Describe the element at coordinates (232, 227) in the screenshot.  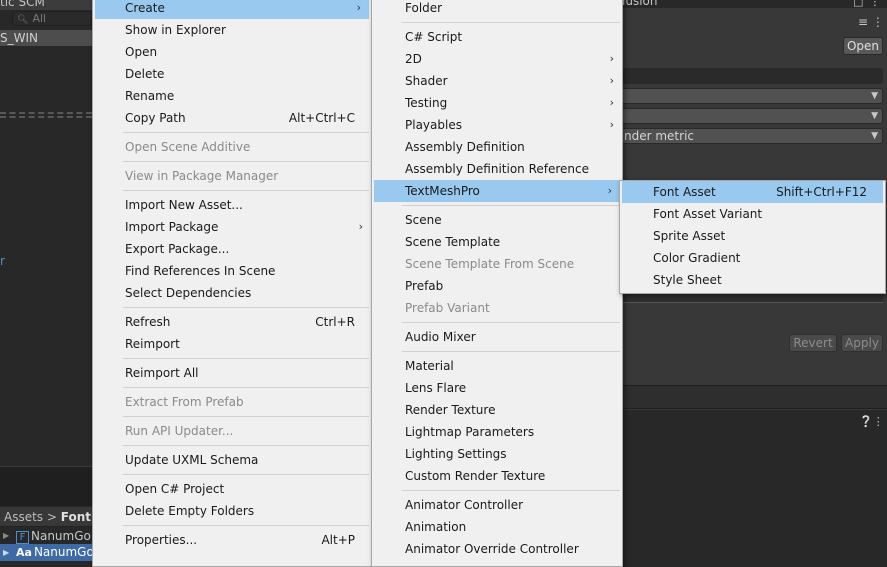
I see `menu-item-import-package: Import Package ›` at that location.